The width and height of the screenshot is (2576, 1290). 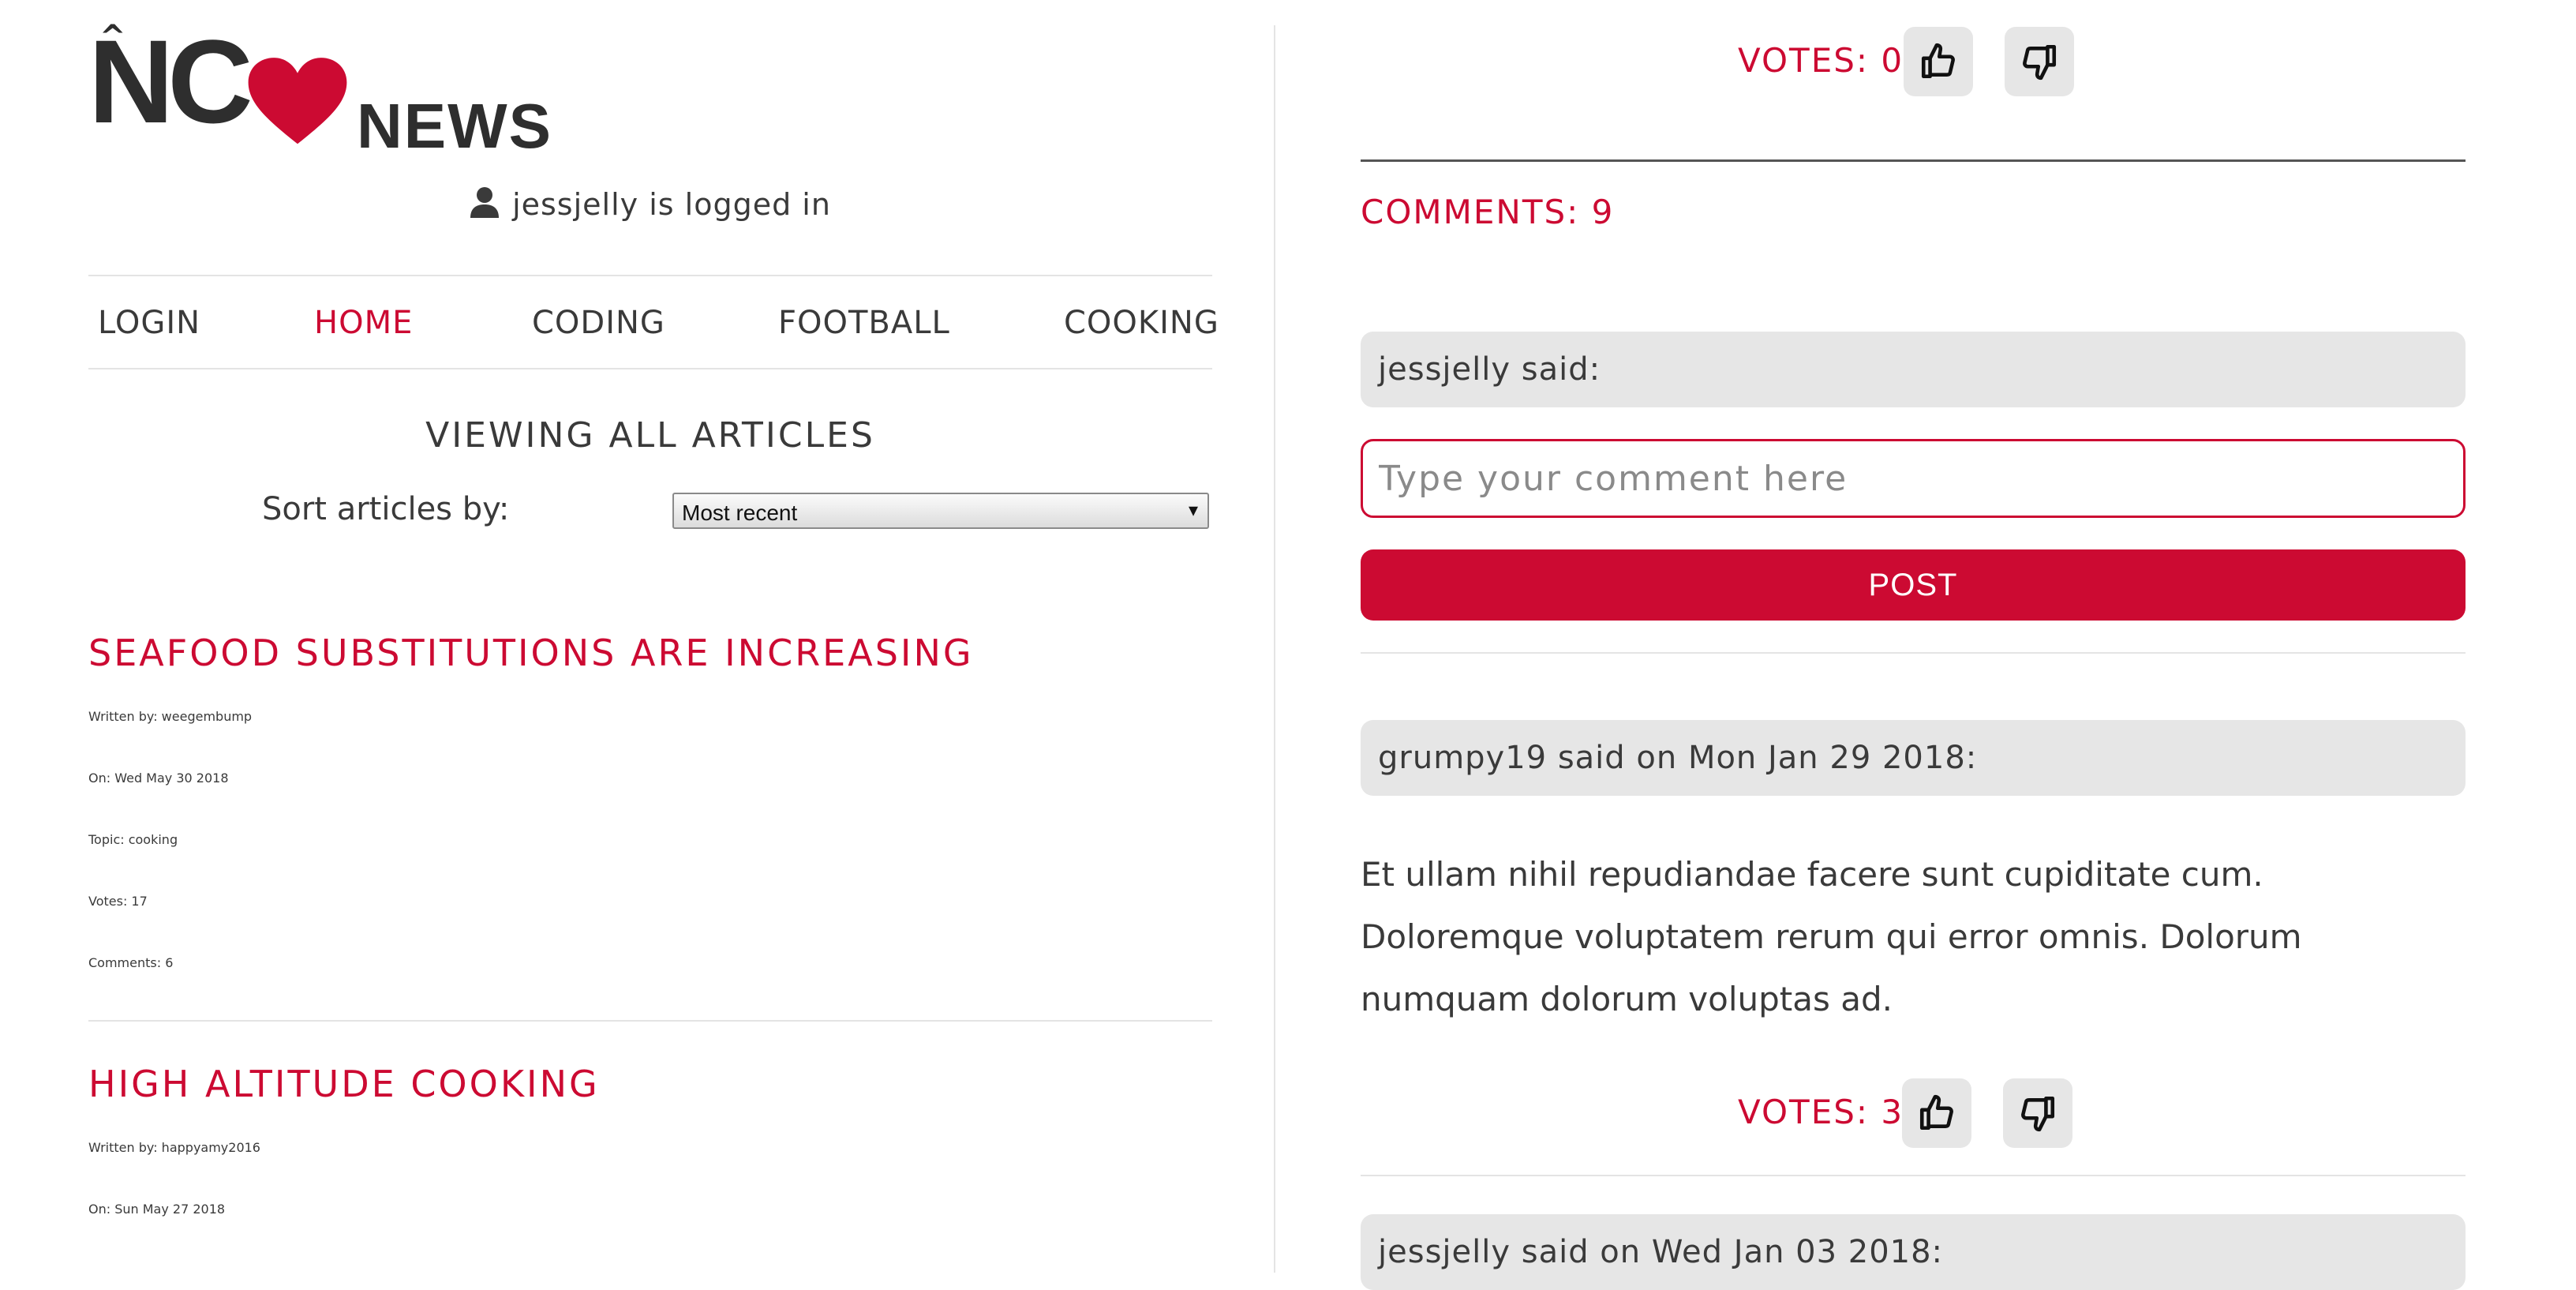 I want to click on nc-news-logo: ^ NC NEWS, so click(x=340, y=86).